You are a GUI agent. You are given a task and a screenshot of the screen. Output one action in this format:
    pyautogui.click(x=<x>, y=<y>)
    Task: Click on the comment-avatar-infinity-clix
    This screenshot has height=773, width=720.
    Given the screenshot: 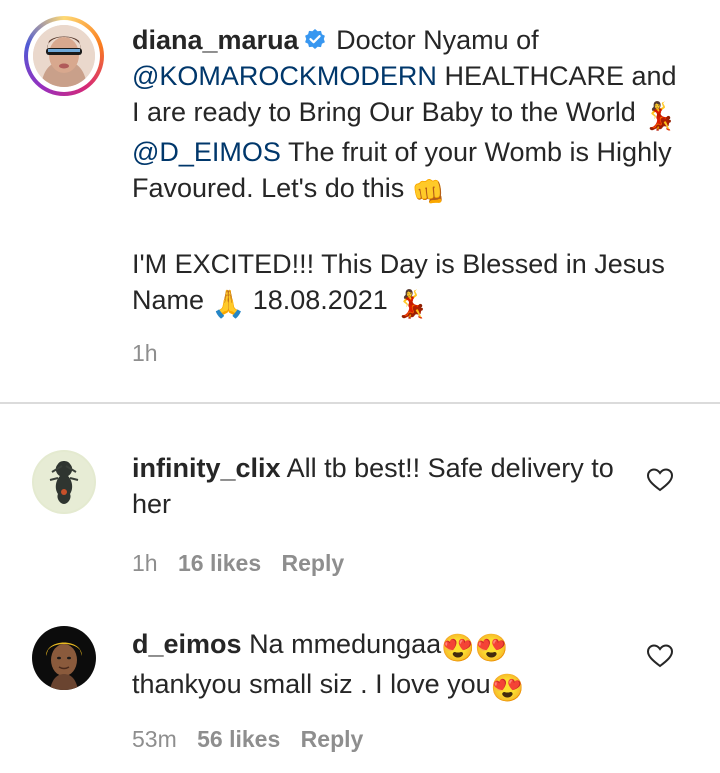 What is the action you would take?
    pyautogui.click(x=64, y=482)
    